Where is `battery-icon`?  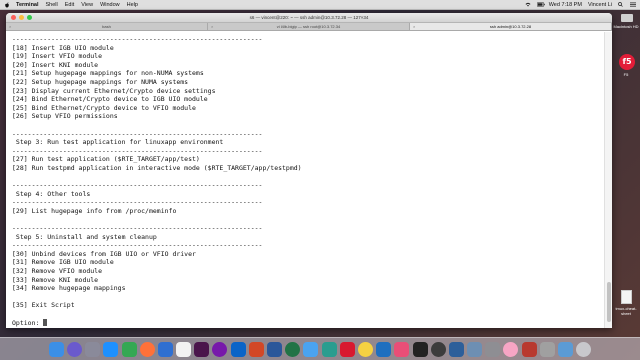 battery-icon is located at coordinates (540, 4).